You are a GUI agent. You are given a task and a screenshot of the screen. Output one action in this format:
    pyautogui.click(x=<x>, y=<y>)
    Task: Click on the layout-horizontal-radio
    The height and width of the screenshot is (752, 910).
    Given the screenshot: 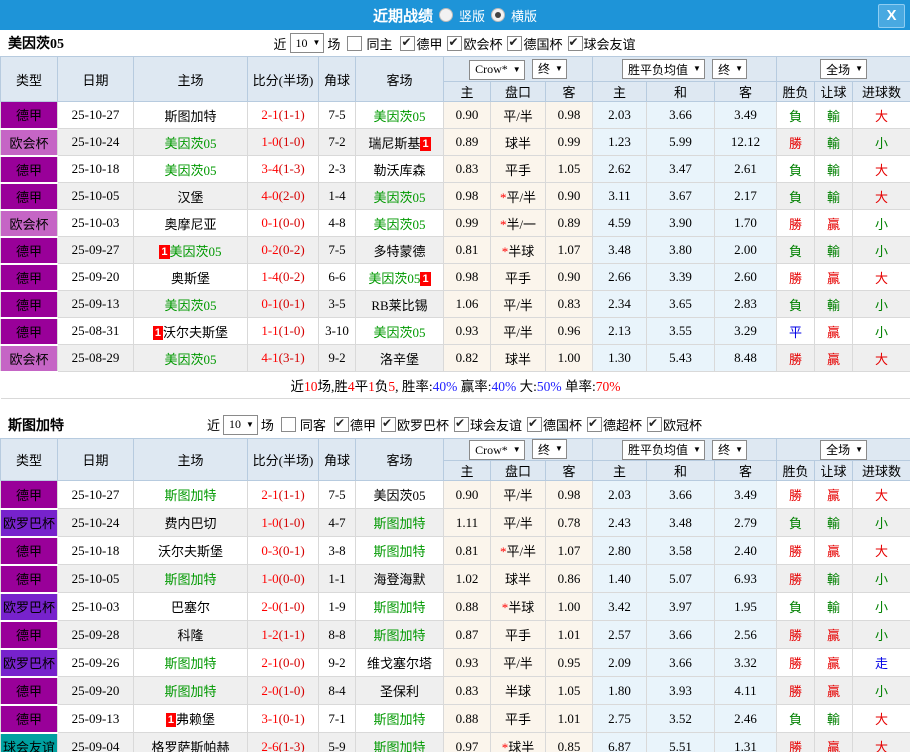 What is the action you would take?
    pyautogui.click(x=498, y=15)
    